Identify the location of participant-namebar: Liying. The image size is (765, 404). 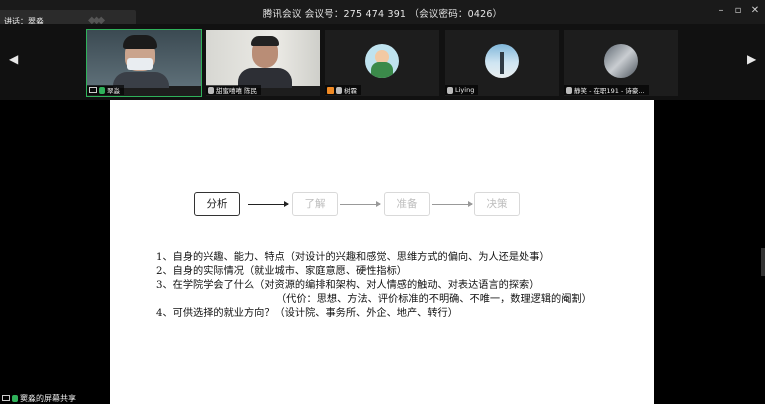
(462, 90).